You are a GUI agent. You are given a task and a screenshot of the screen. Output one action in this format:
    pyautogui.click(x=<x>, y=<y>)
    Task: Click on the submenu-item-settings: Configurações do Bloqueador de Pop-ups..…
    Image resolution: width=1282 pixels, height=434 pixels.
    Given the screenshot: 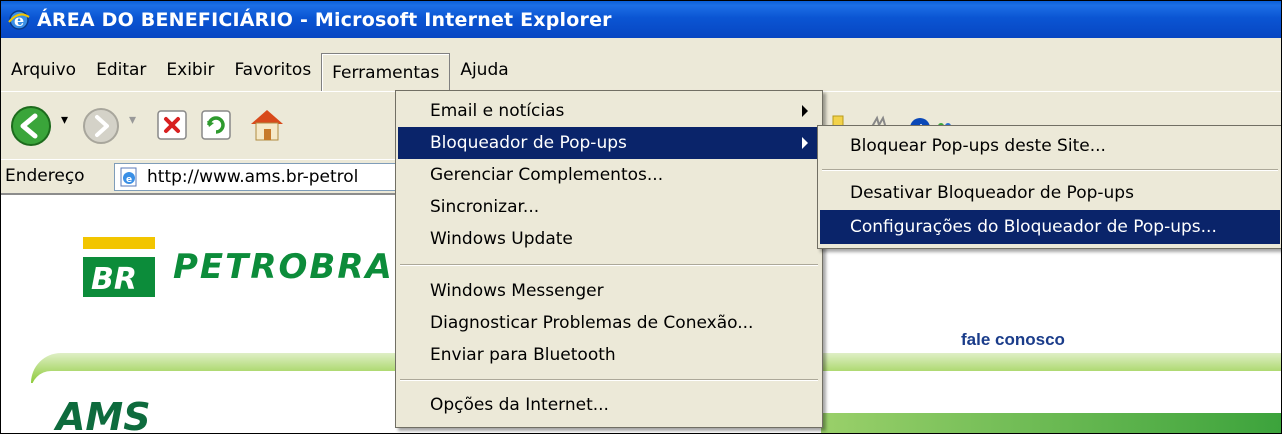 What is the action you would take?
    pyautogui.click(x=1050, y=227)
    